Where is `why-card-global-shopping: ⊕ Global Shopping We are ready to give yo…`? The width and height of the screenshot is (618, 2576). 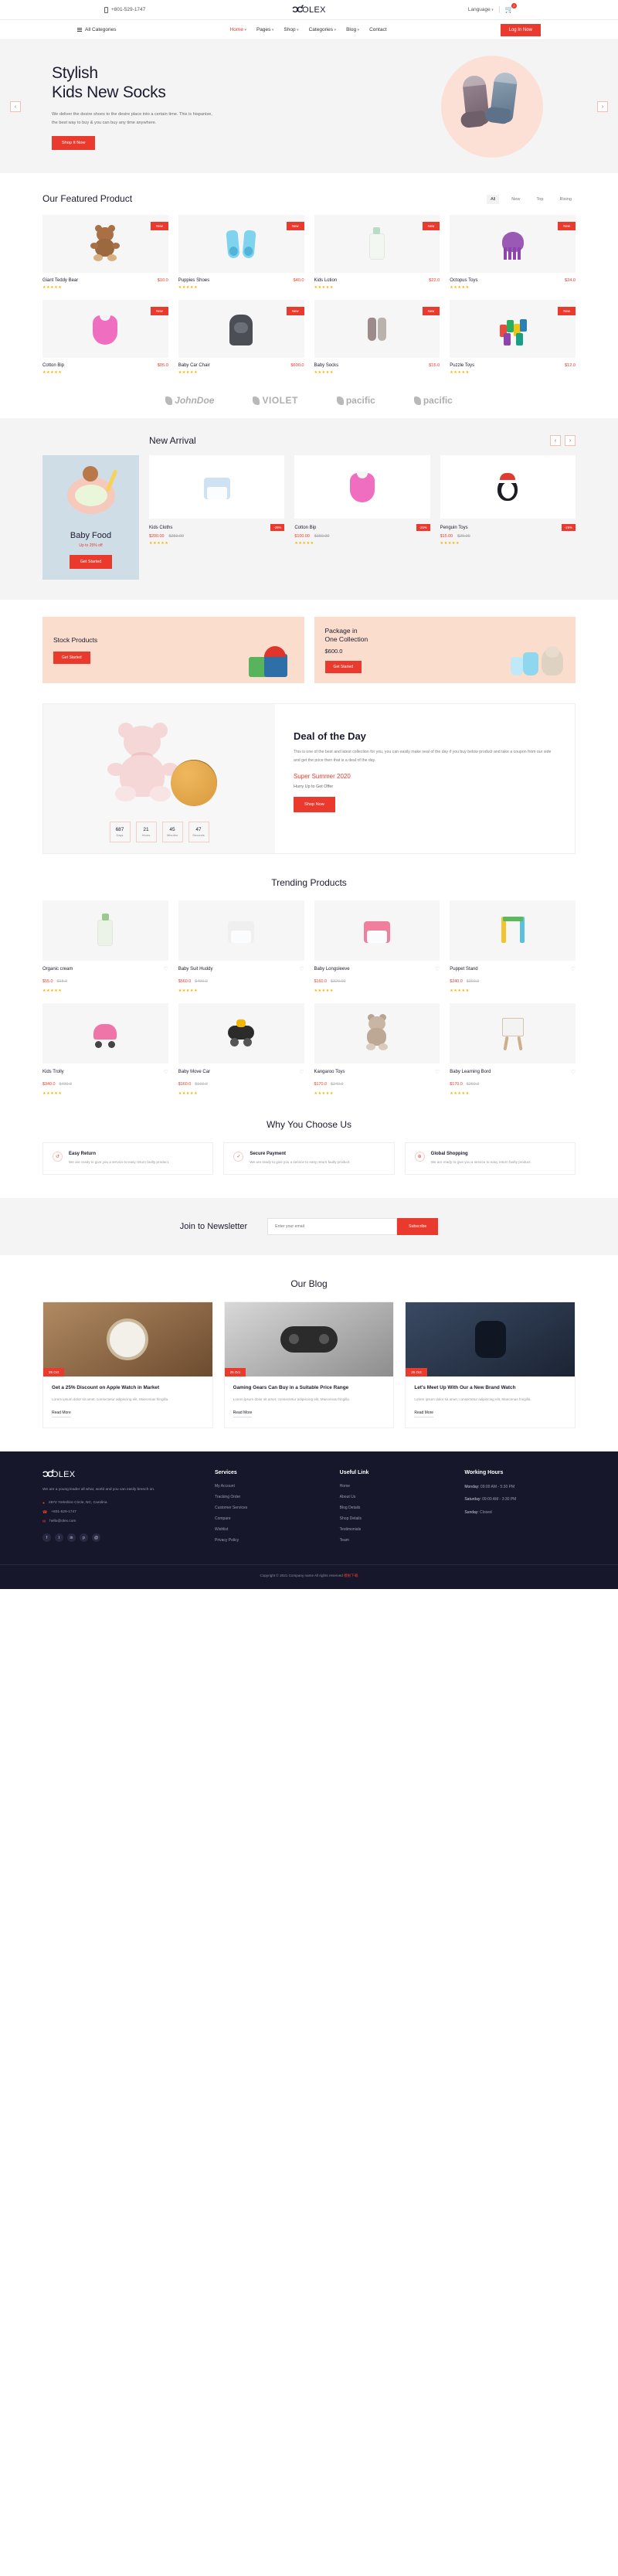
why-card-global-shopping: ⊕ Global Shopping We are ready to give yo… is located at coordinates (490, 1159).